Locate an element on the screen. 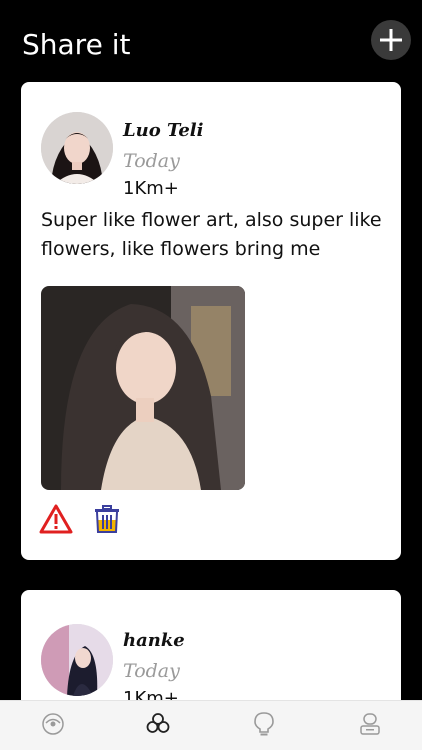 The width and height of the screenshot is (422, 750). tab-profile is located at coordinates (370, 724).